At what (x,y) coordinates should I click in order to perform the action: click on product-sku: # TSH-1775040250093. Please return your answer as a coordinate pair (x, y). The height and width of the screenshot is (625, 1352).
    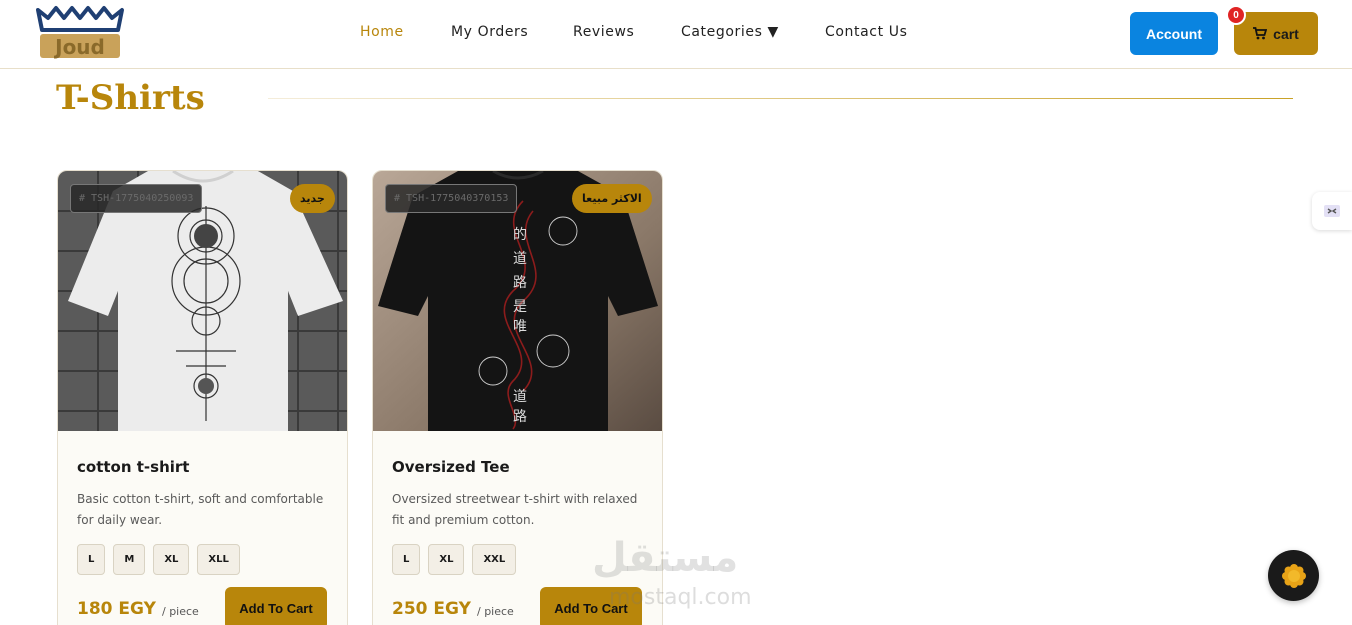
    Looking at the image, I should click on (136, 198).